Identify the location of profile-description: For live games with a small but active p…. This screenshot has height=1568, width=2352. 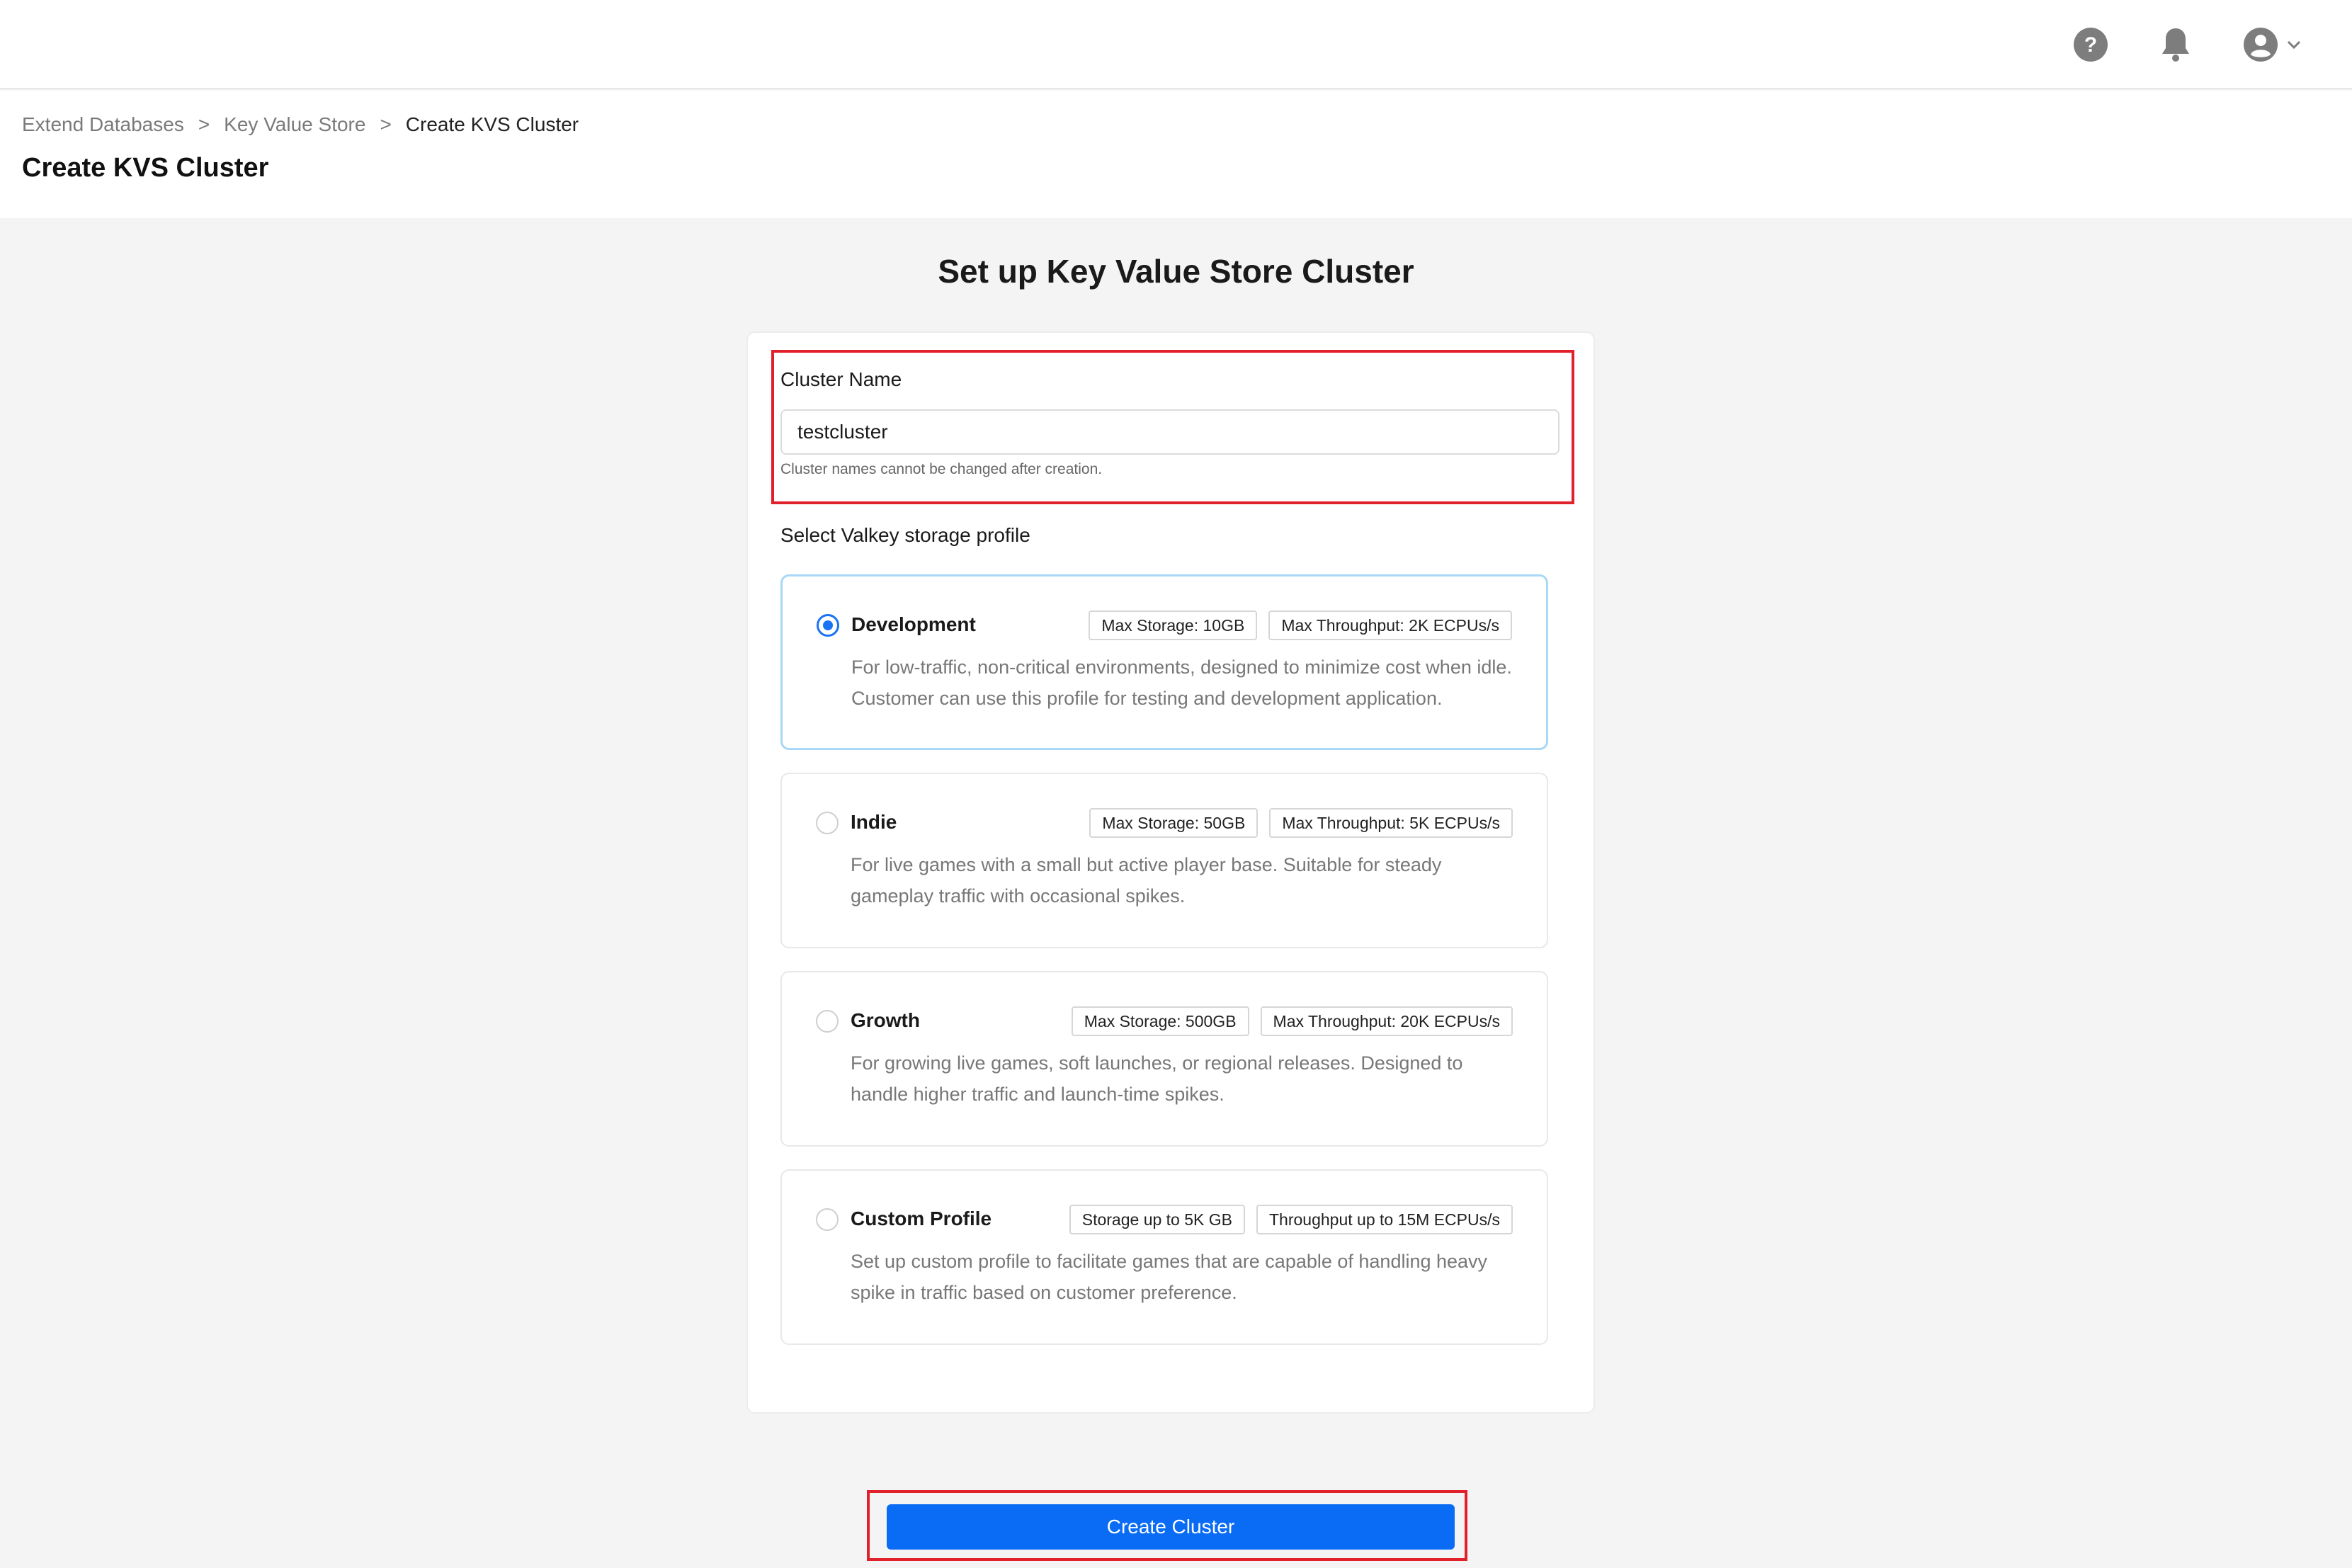
(1146, 880).